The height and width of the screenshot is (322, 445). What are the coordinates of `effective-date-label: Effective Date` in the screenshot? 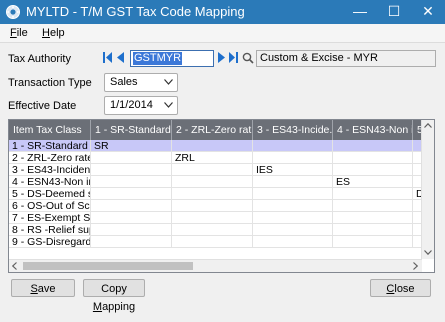 It's located at (42, 106).